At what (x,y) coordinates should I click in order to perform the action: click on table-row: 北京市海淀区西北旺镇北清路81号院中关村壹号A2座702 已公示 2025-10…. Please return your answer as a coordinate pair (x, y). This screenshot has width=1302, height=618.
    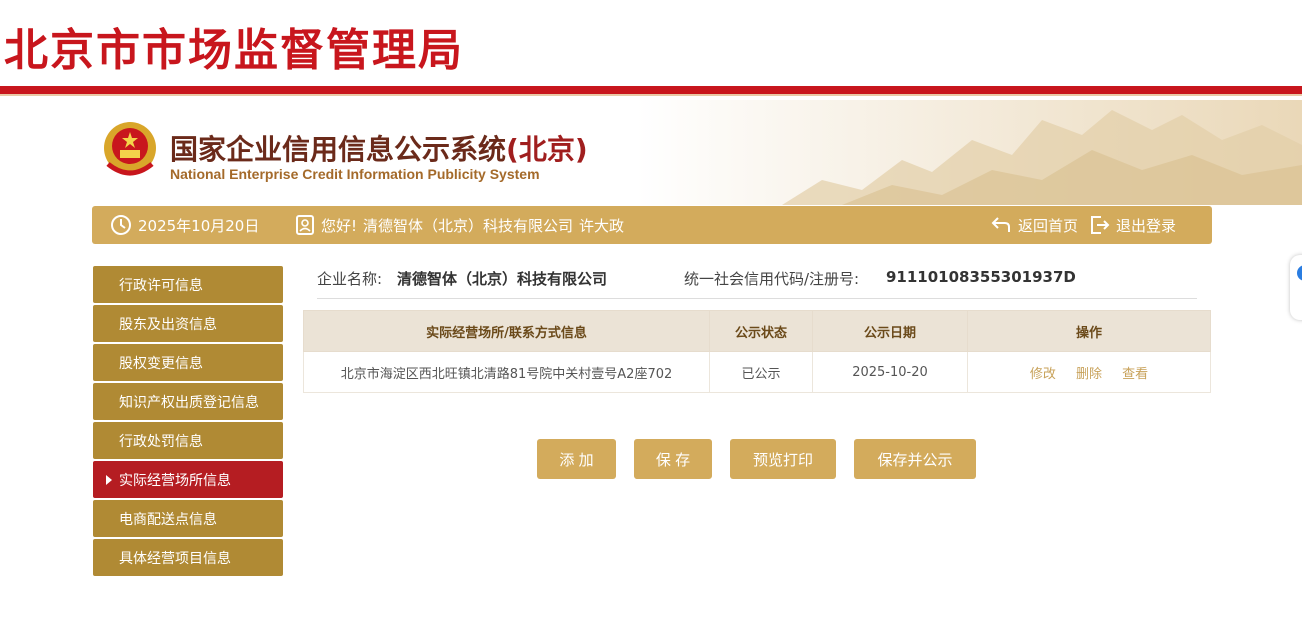
    Looking at the image, I should click on (757, 372).